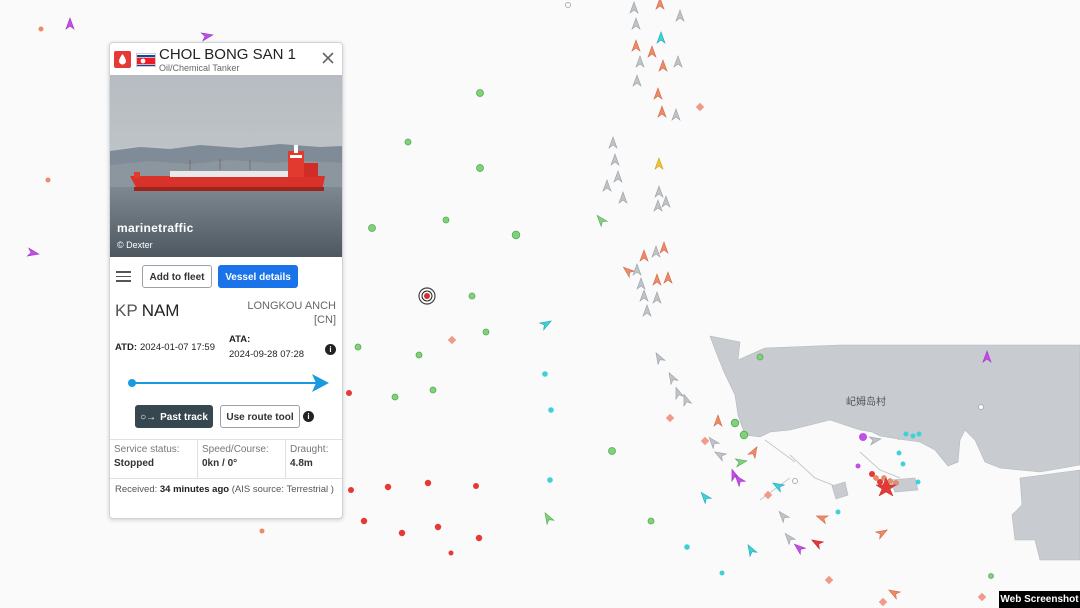 Image resolution: width=1080 pixels, height=608 pixels. What do you see at coordinates (123, 276) in the screenshot?
I see `menu-icon` at bounding box center [123, 276].